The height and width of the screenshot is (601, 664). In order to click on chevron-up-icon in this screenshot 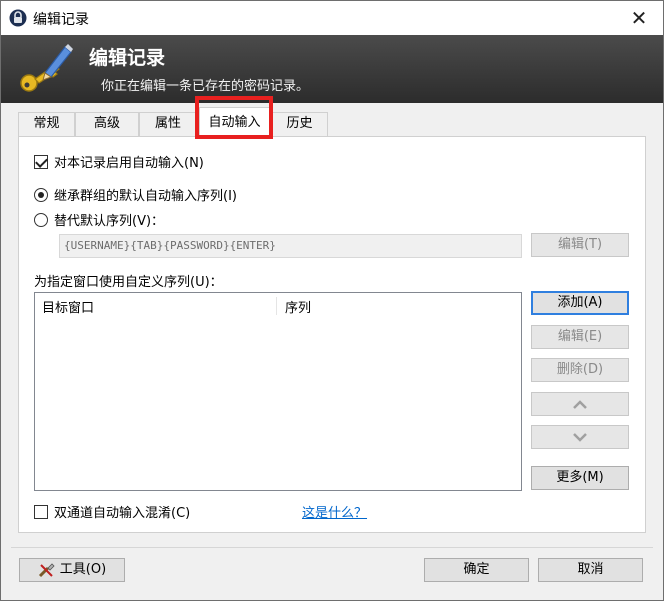, I will do `click(580, 404)`.